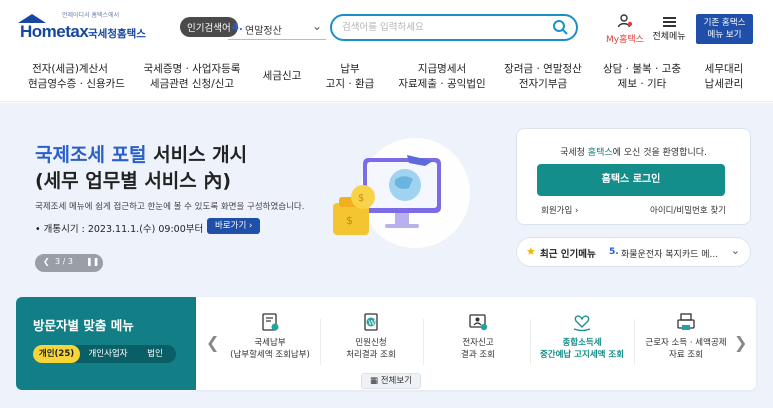 The image size is (773, 408). I want to click on visitor-menu: 방문자별 맞춤 메뉴 개인(25) 개인사업자 법인, so click(106, 343).